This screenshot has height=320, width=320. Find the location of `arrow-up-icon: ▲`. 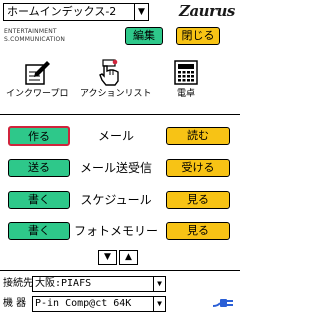

arrow-up-icon: ▲ is located at coordinates (128, 257).